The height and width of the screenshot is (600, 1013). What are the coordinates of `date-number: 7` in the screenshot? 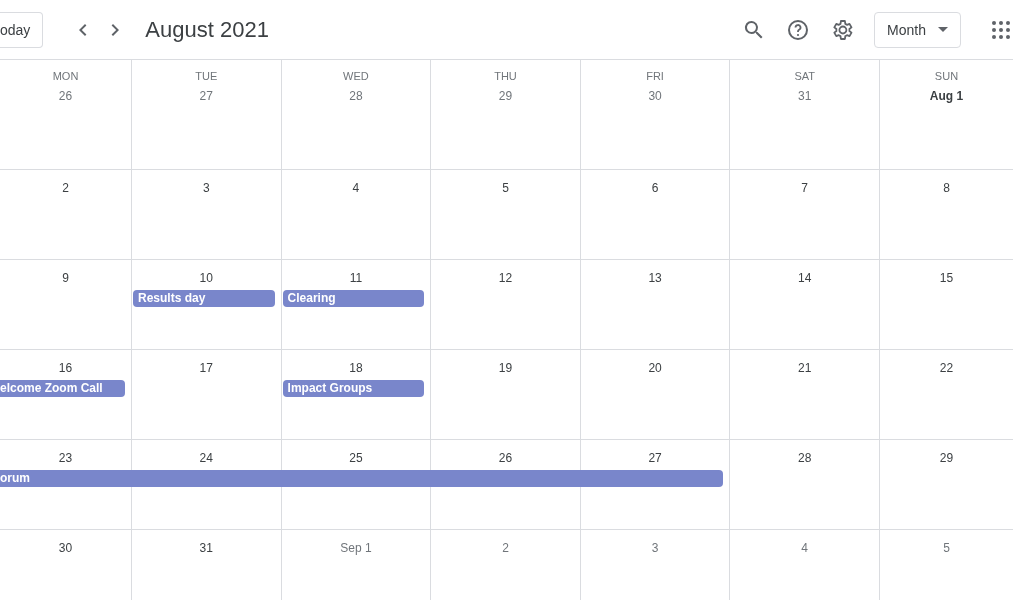 It's located at (804, 188).